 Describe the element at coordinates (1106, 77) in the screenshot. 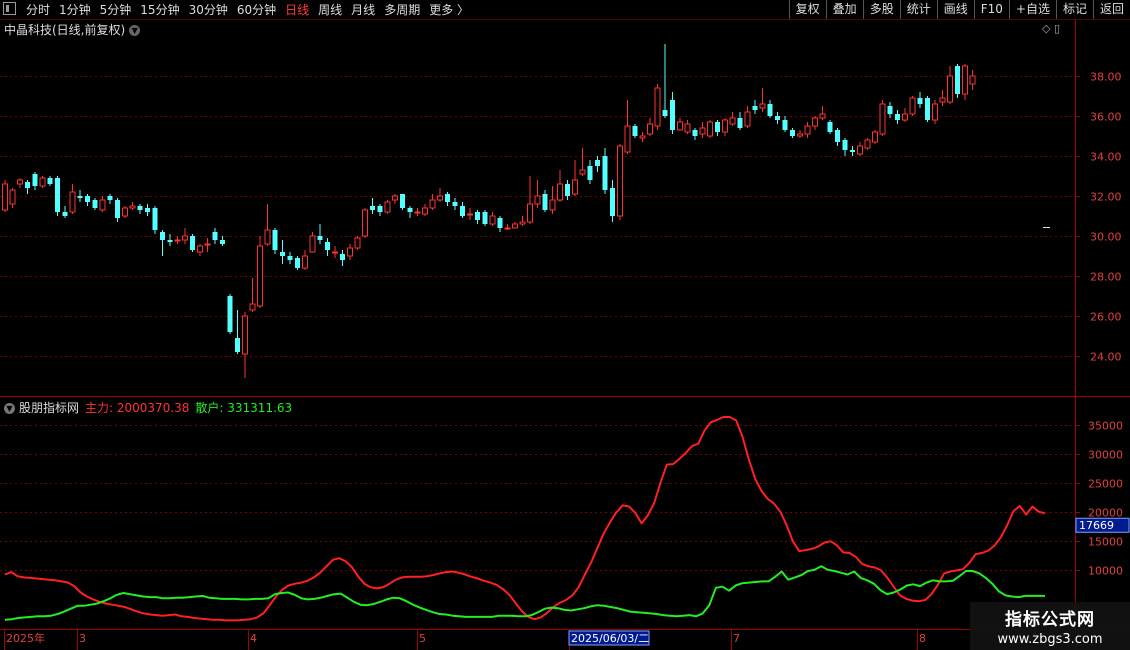

I see `price-tick-label: 38.00` at that location.